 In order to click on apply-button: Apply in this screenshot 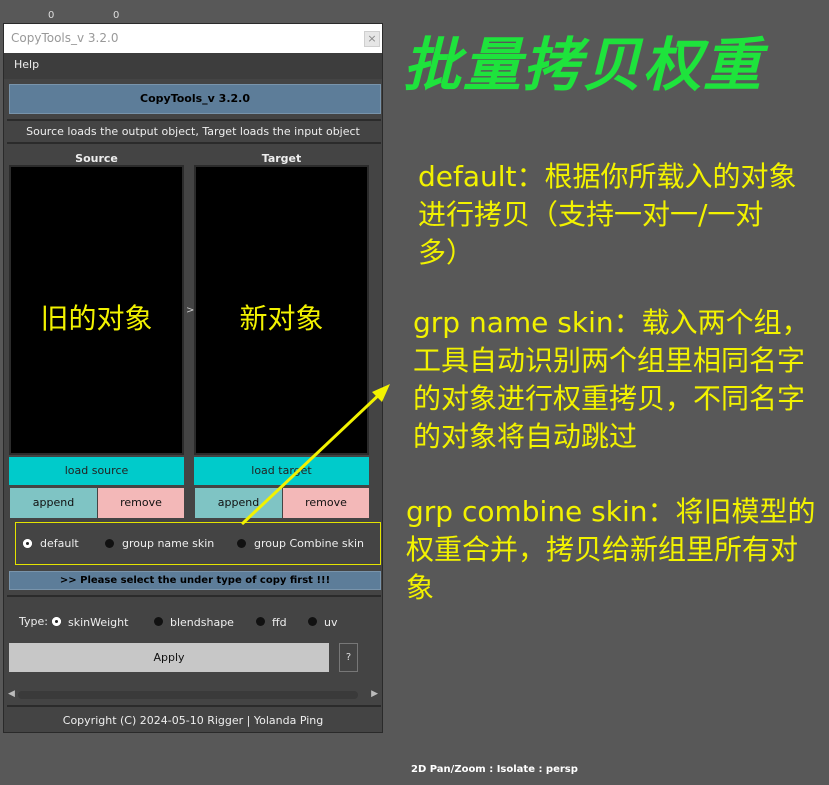, I will do `click(169, 657)`.